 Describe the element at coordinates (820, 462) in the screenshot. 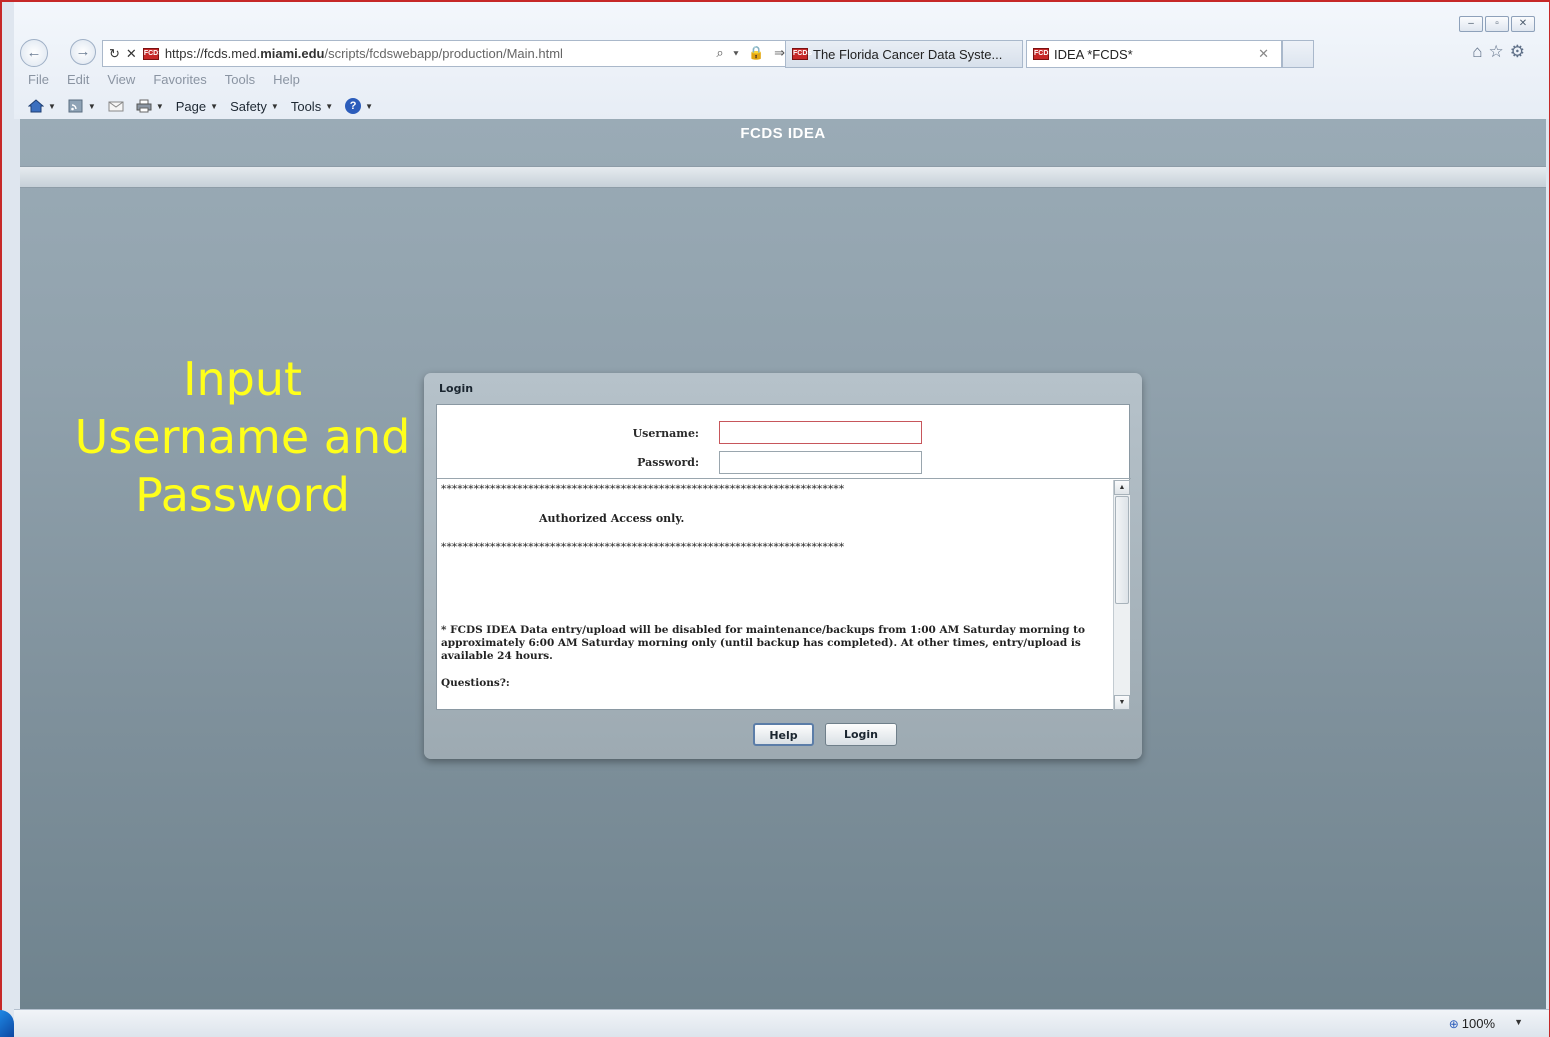

I see `password-input` at that location.